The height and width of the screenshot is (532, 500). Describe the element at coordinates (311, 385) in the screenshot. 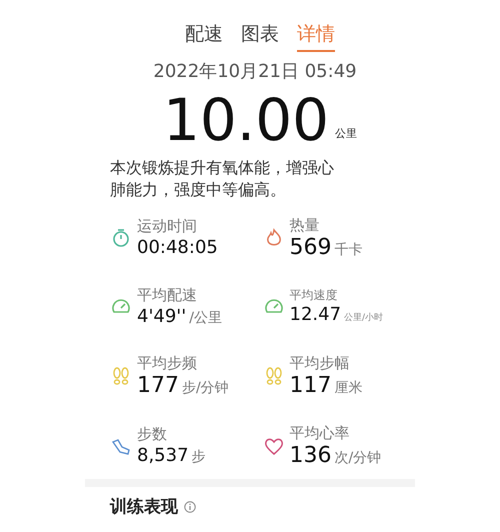

I see `metric-value: 117` at that location.